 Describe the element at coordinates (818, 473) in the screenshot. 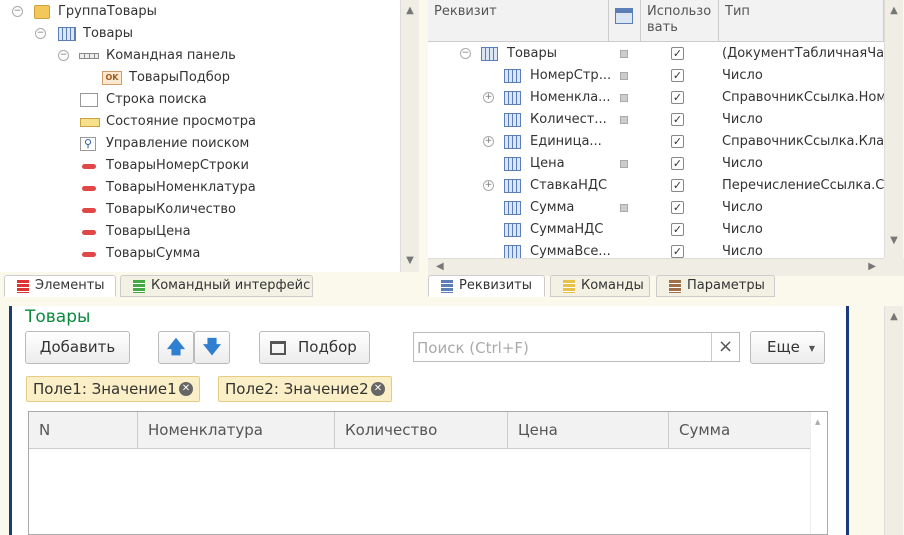

I see `table-vertical-scrollbar: ▲` at that location.